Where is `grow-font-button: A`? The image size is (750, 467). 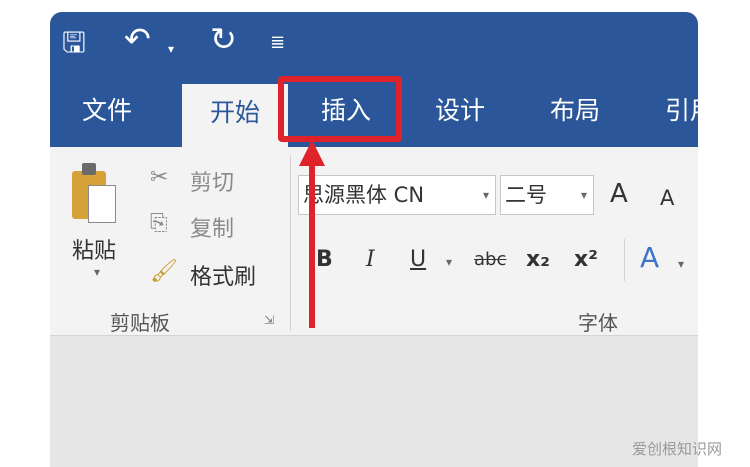
grow-font-button: A is located at coordinates (619, 194).